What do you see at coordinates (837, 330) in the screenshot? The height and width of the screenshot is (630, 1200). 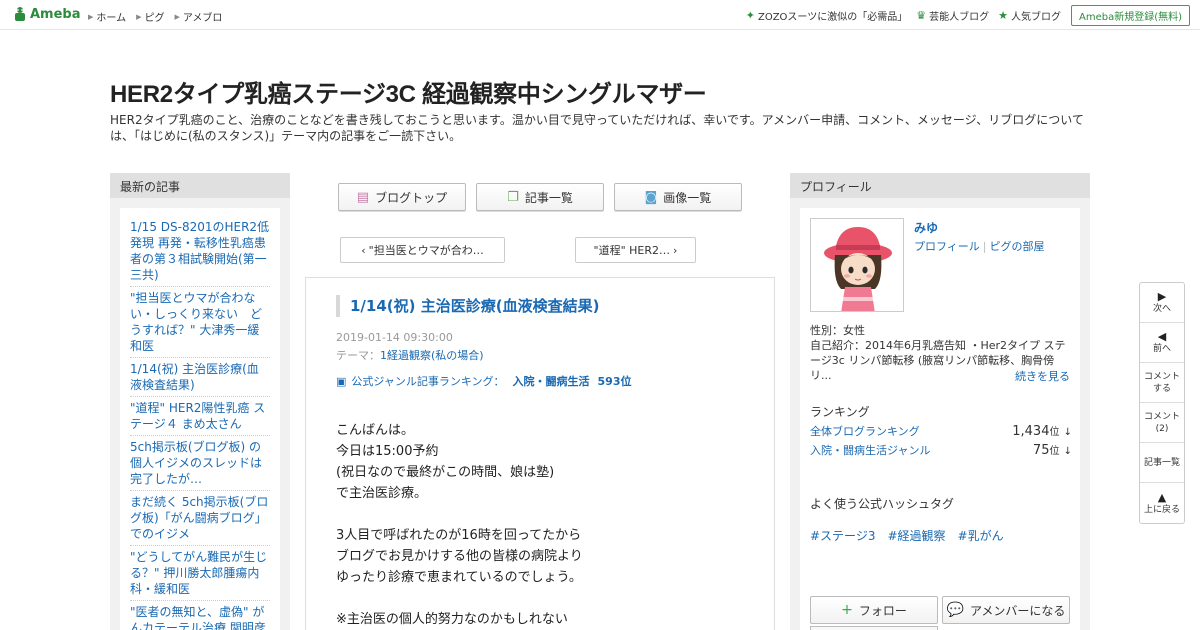 I see `profile-gender: 性別：女性` at bounding box center [837, 330].